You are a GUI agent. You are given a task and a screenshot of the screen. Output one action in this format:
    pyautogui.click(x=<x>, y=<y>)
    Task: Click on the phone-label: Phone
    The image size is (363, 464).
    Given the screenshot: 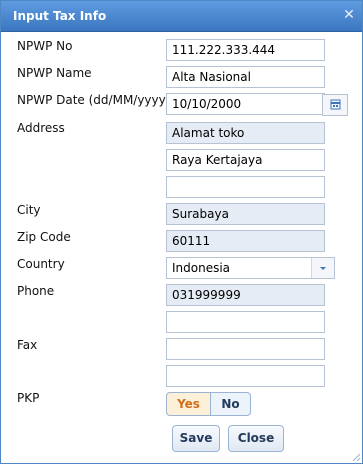 What is the action you would take?
    pyautogui.click(x=36, y=291)
    